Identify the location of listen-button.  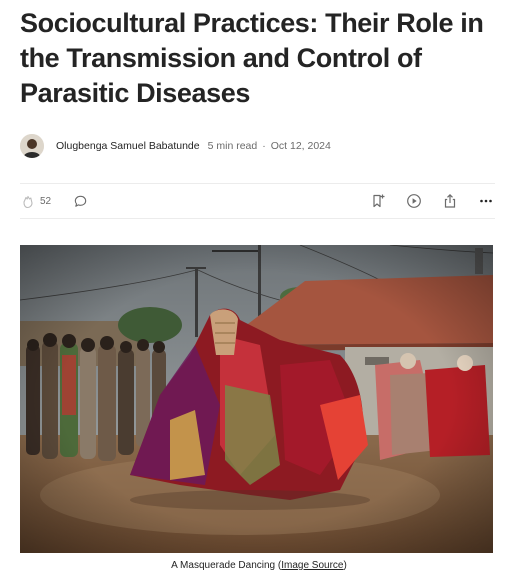
(414, 201).